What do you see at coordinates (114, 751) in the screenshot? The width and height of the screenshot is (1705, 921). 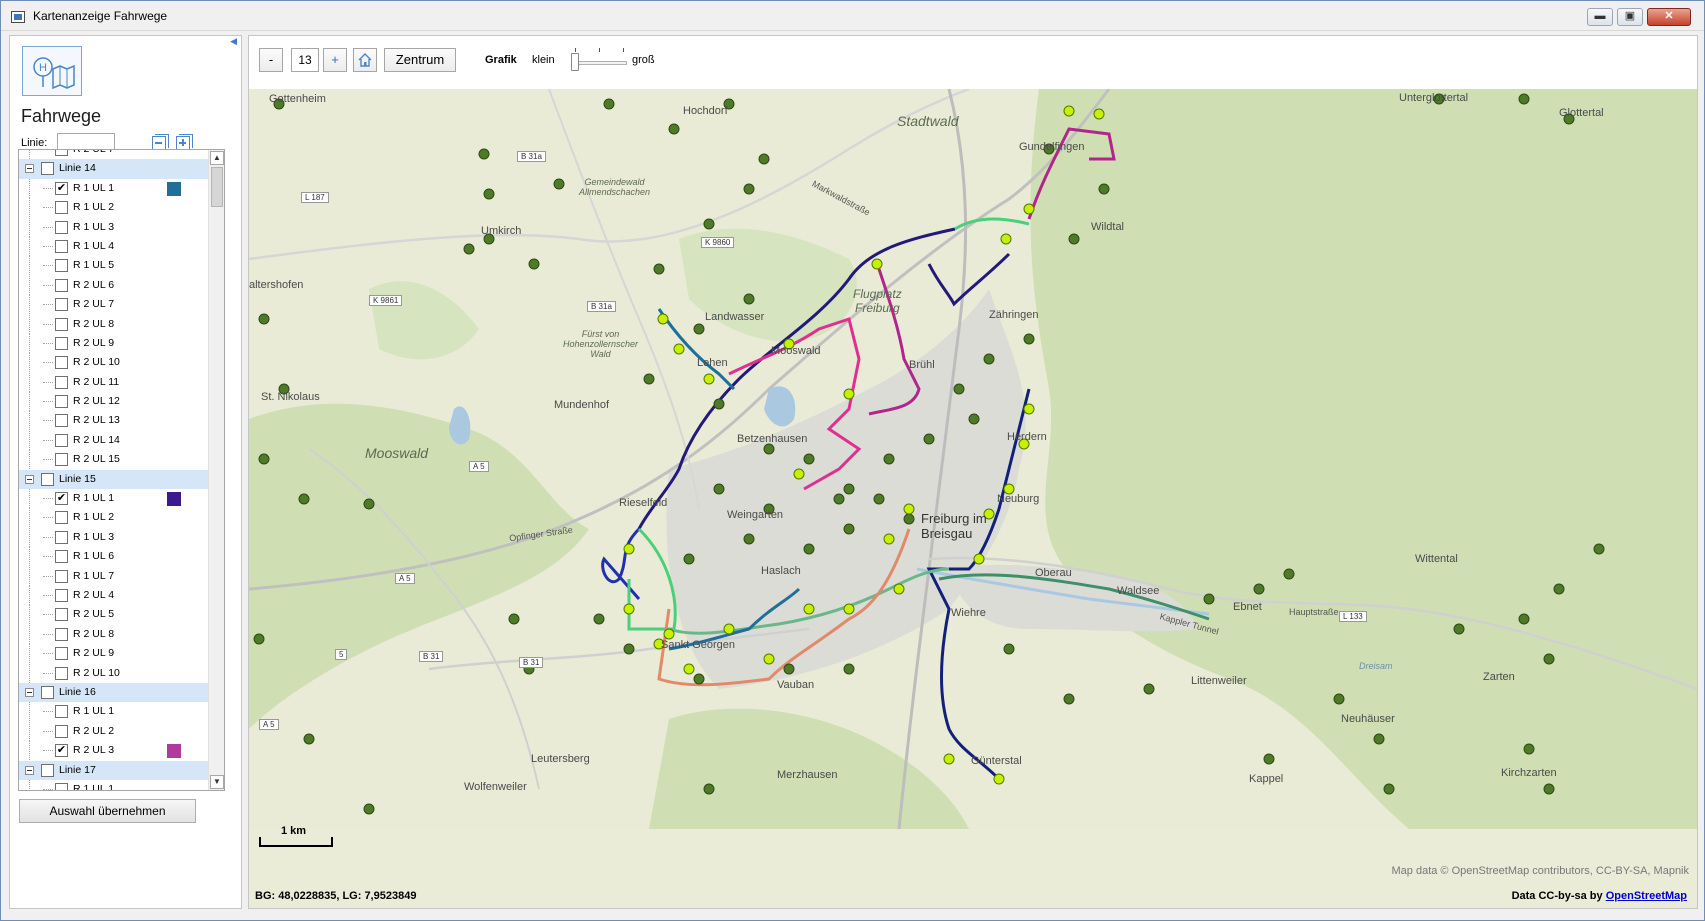 I see `tree-item-row: ✔ R 2 UL 3` at bounding box center [114, 751].